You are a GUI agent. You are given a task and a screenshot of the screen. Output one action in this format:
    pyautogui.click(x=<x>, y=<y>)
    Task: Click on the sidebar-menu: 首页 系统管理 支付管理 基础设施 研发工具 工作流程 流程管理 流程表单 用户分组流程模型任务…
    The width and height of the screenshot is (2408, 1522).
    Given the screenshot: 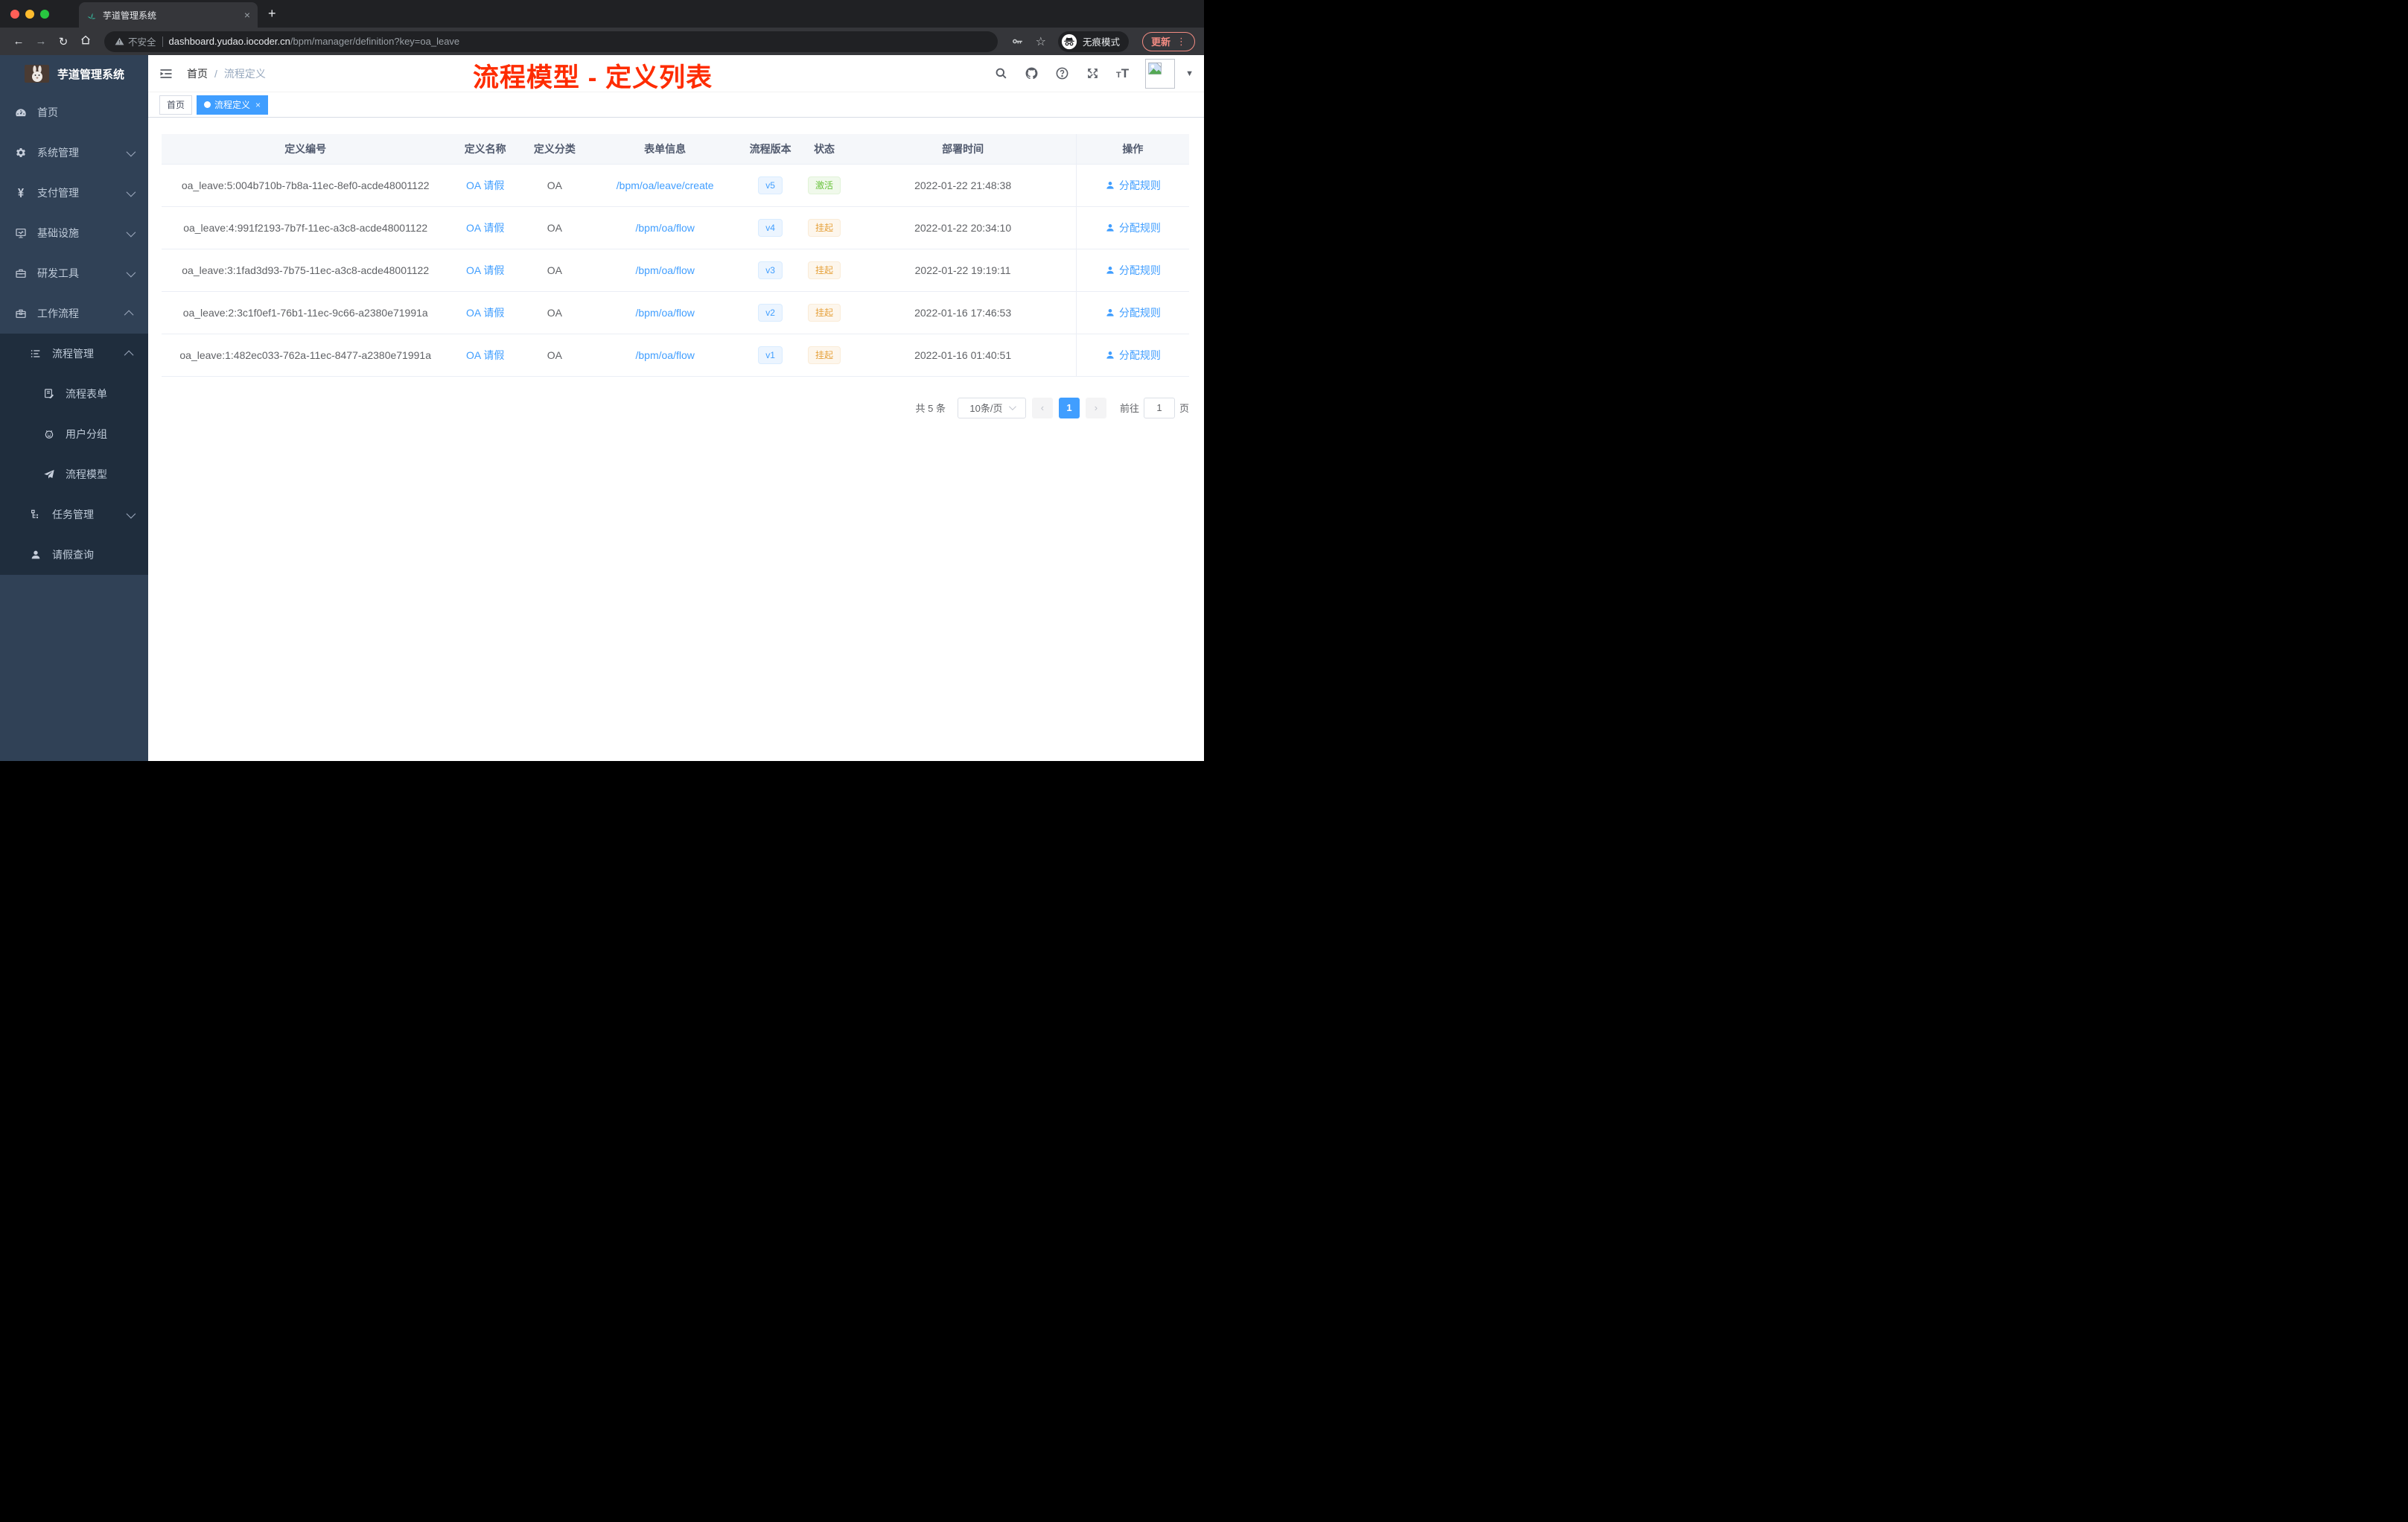 What is the action you would take?
    pyautogui.click(x=74, y=333)
    